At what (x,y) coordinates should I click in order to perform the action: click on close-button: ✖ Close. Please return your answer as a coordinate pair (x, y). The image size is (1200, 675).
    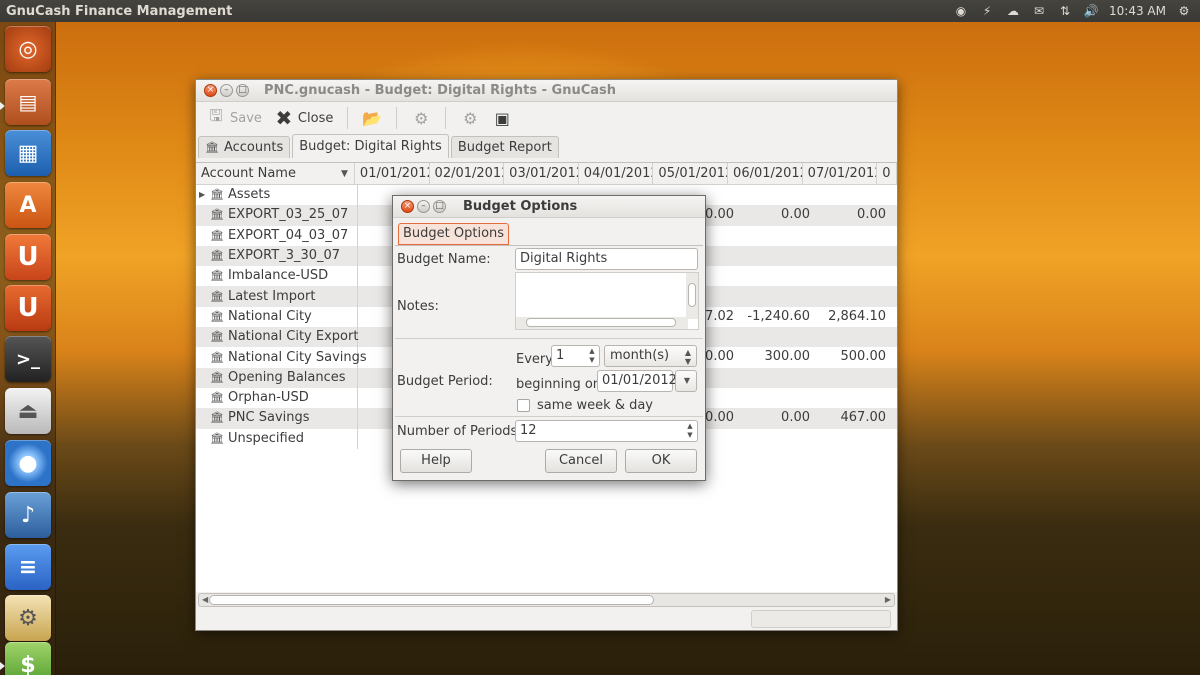
    Looking at the image, I should click on (303, 118).